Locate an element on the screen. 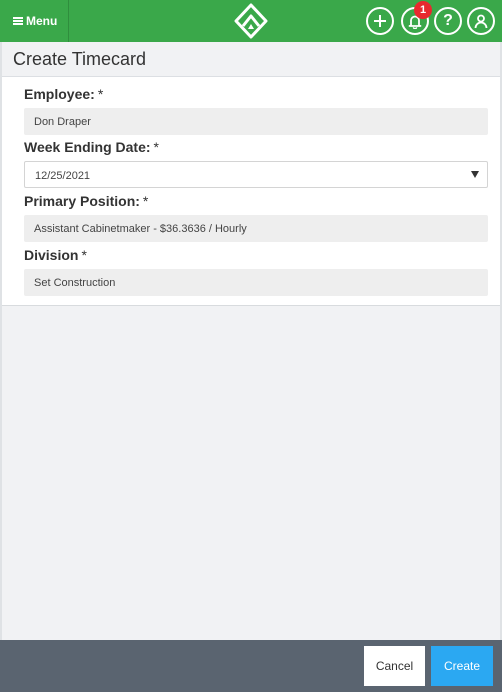  top-bar: Menu 1 ? is located at coordinates (251, 21).